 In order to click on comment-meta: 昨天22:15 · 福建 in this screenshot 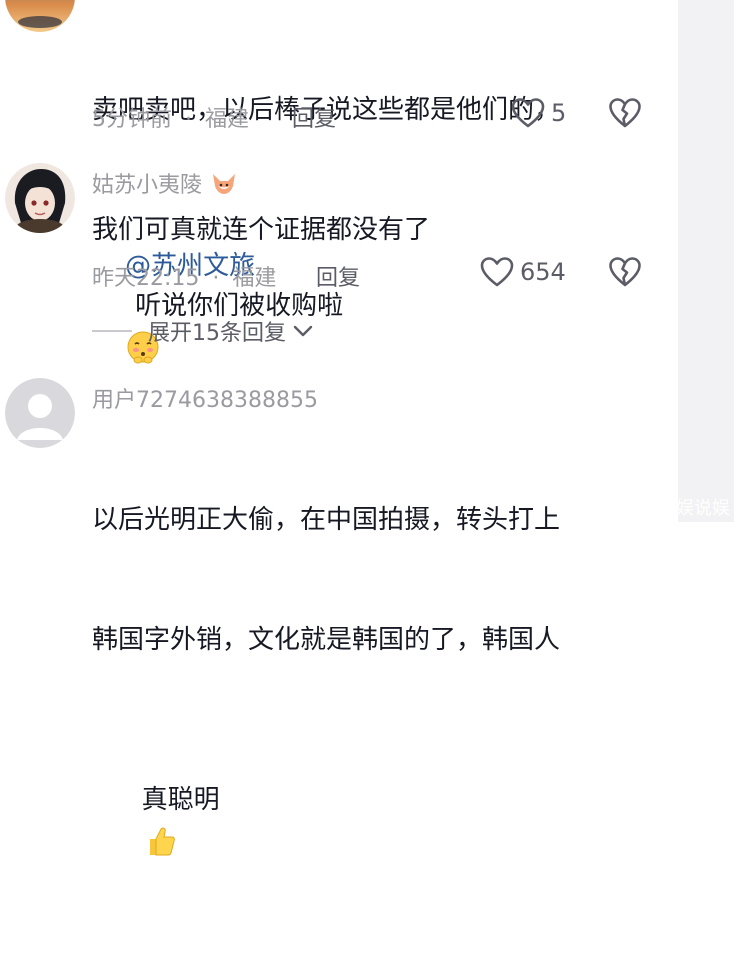, I will do `click(184, 276)`.